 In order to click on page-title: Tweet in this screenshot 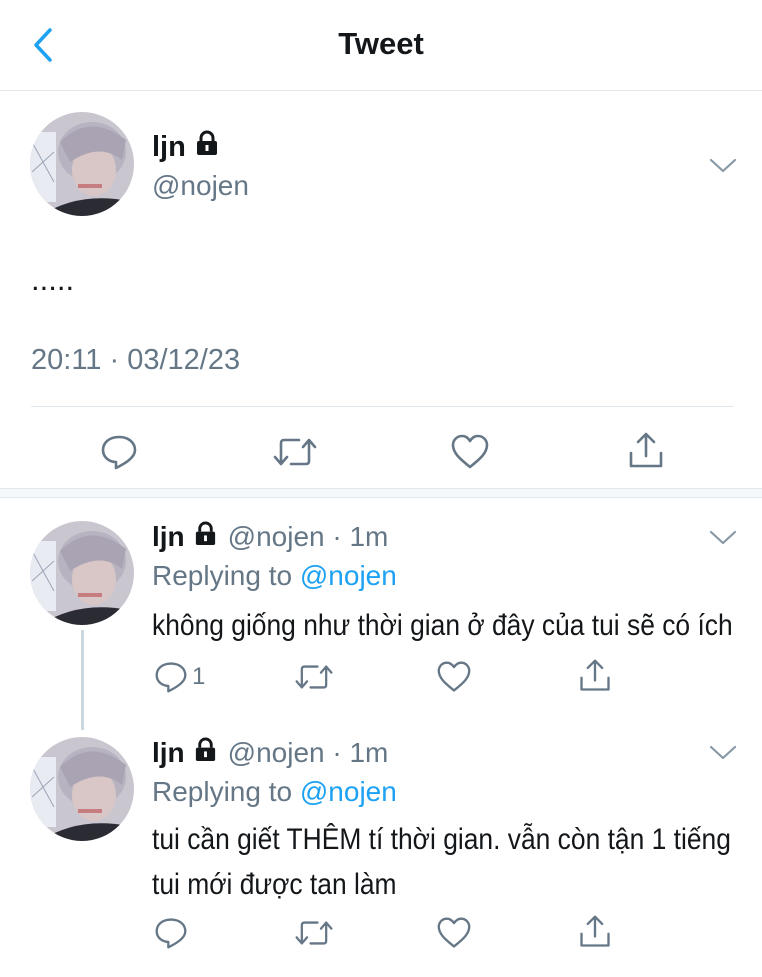, I will do `click(381, 43)`.